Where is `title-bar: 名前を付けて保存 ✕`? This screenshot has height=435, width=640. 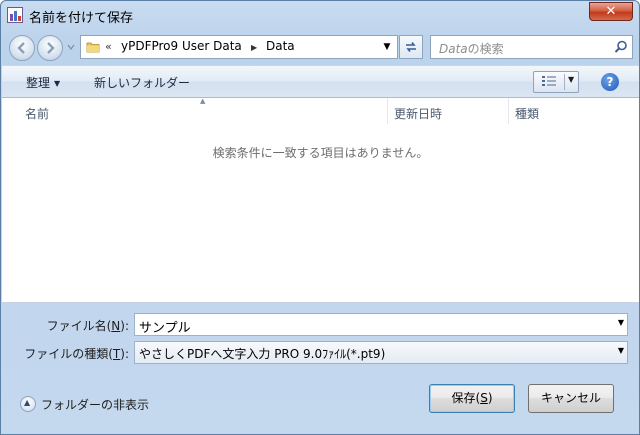 title-bar: 名前を付けて保存 ✕ is located at coordinates (320, 15).